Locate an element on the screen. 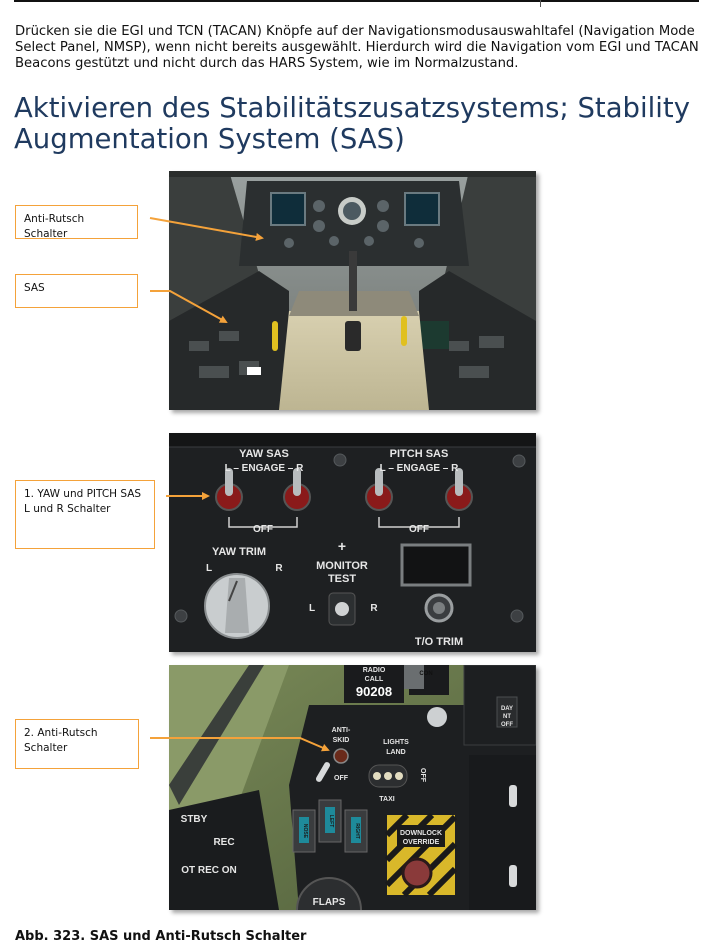  day-off-label: OFF is located at coordinates (507, 725).